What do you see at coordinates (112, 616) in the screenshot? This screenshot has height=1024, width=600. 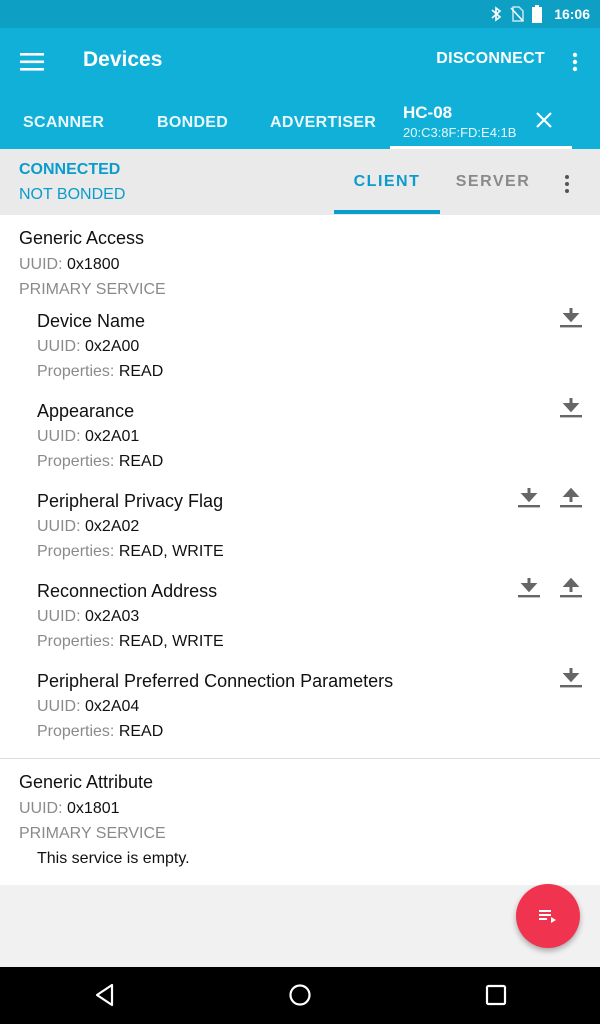 I see `uuid-value: 0x2A03` at bounding box center [112, 616].